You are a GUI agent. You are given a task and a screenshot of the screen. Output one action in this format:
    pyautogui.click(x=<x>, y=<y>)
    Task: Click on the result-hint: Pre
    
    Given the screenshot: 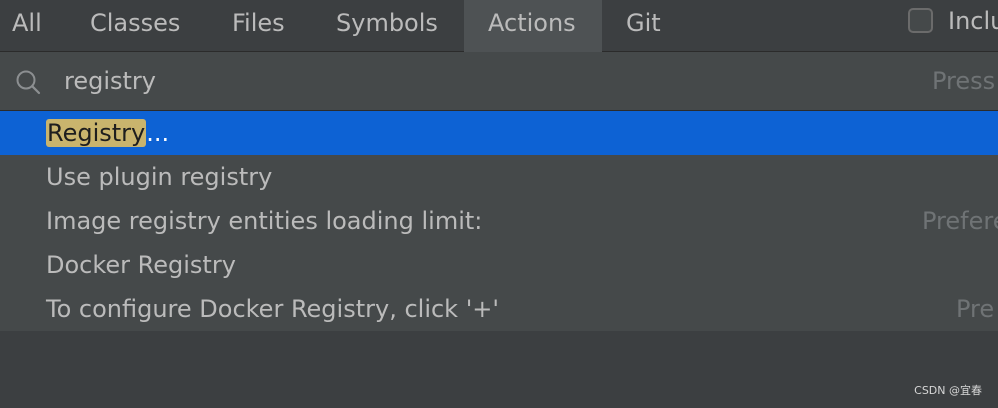 What is the action you would take?
    pyautogui.click(x=975, y=309)
    